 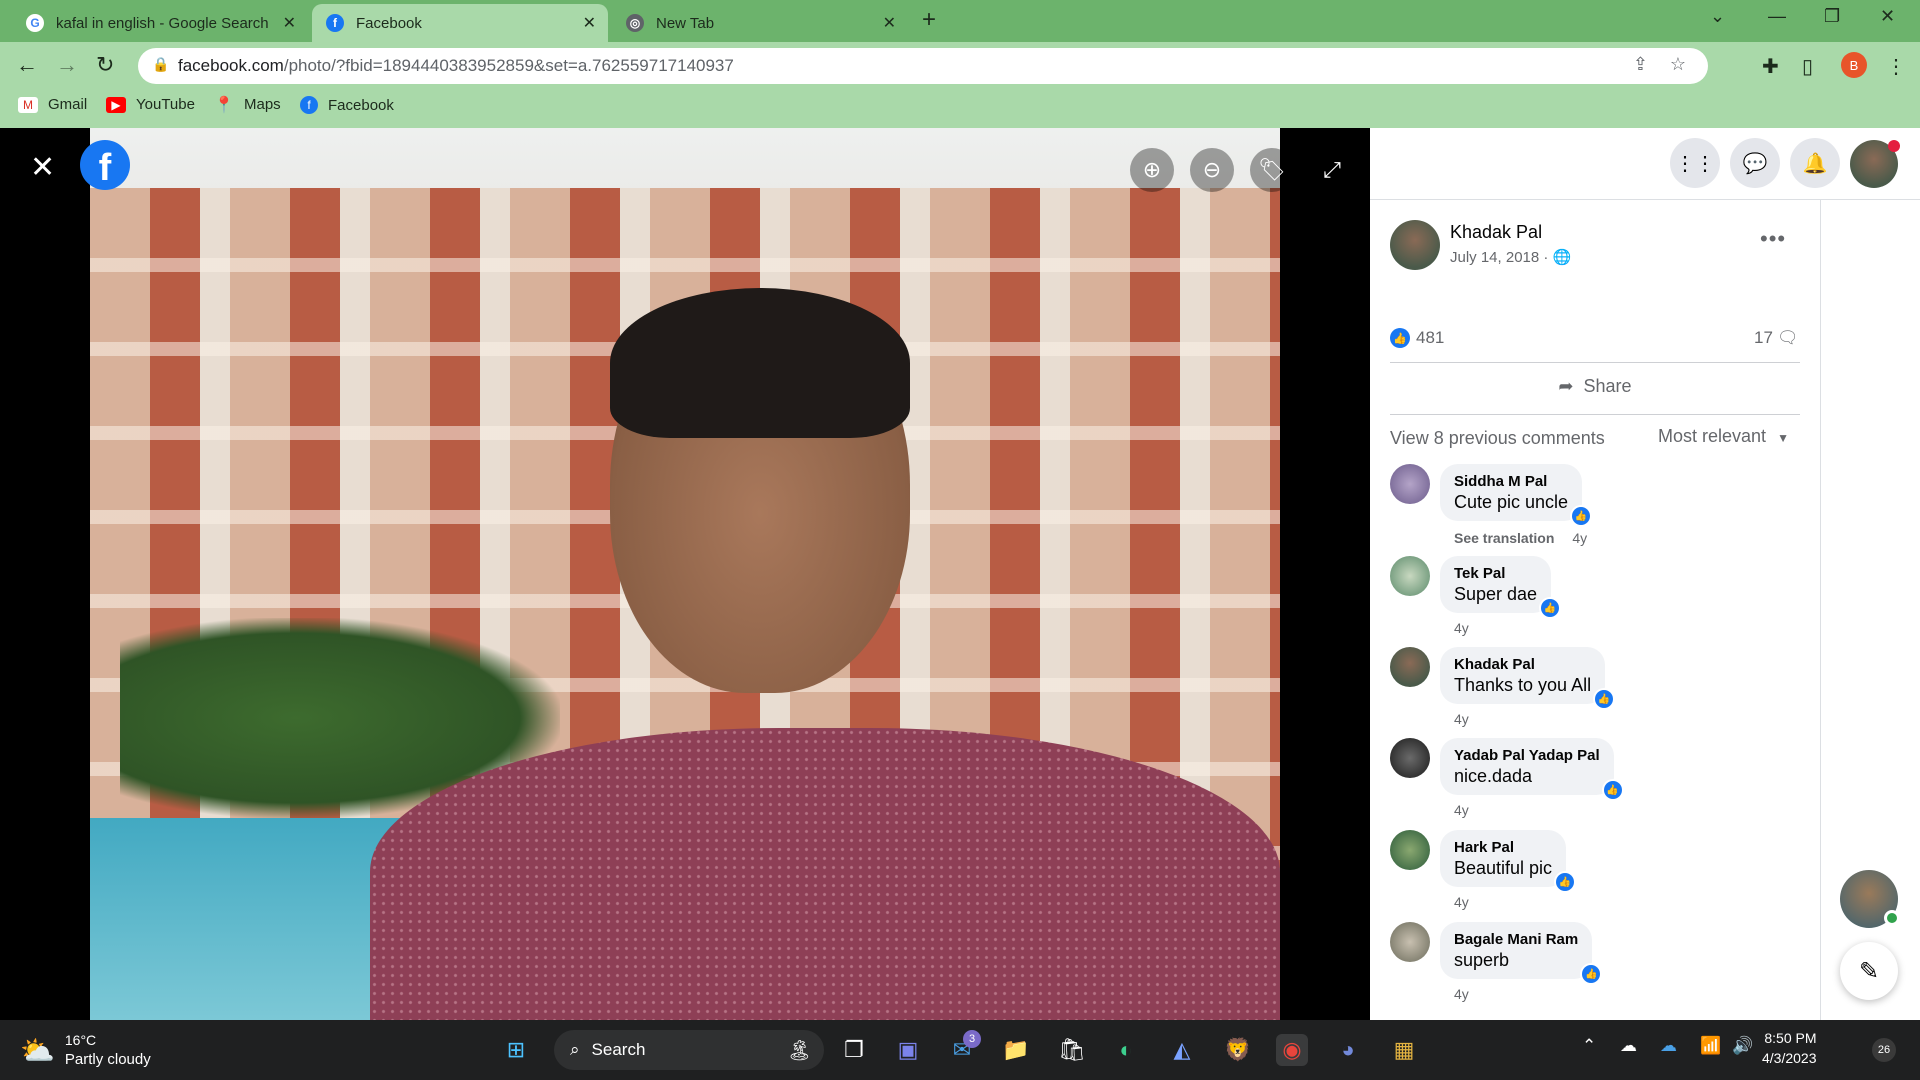 I want to click on tab-facebook: f Facebook ✕, so click(x=460, y=23).